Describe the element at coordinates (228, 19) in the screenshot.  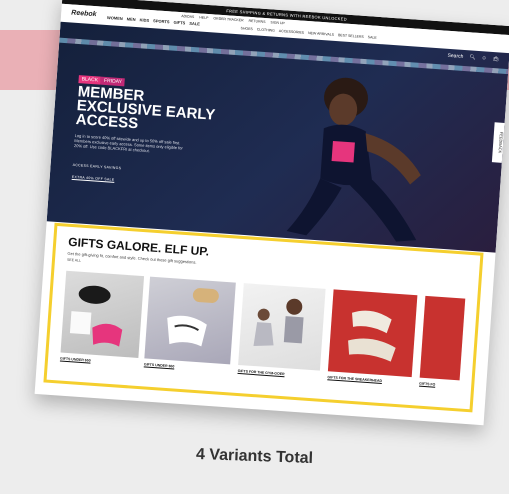
I see `utility-link: ORDER TRACKER` at that location.